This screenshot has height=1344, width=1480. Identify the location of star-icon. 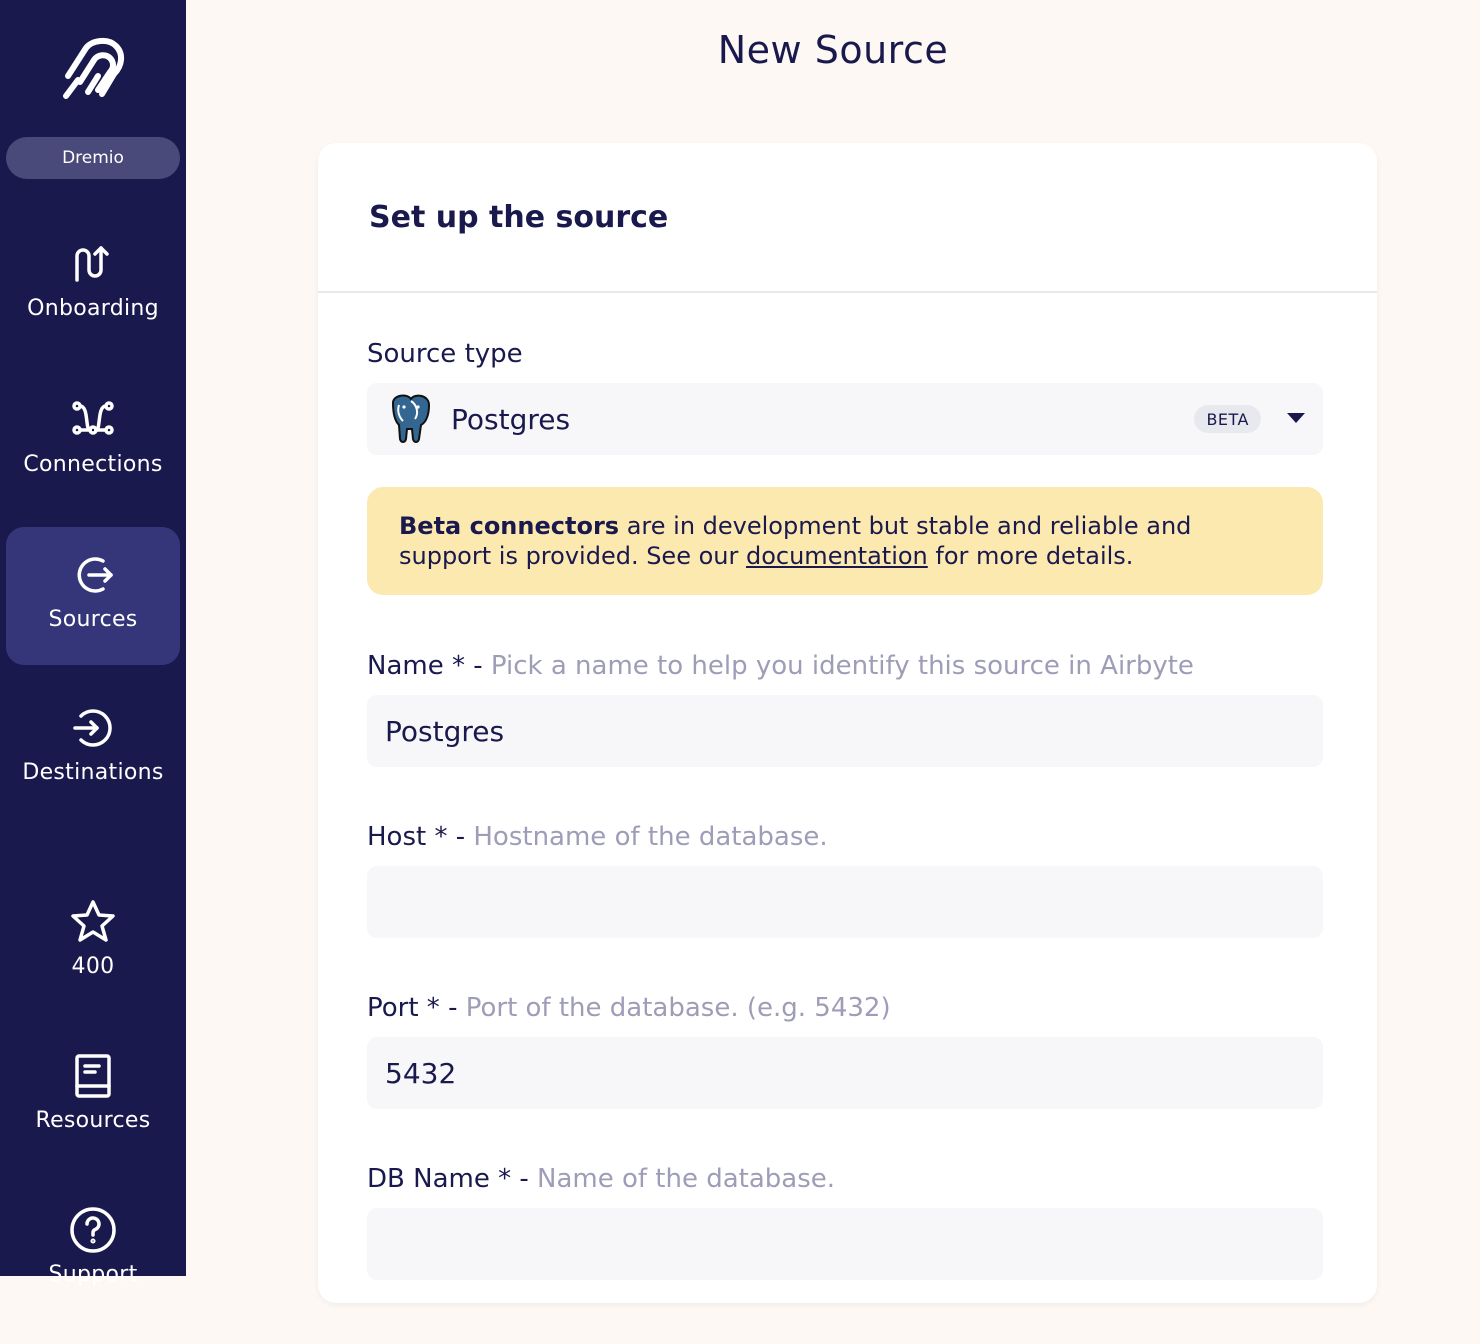
(93, 921).